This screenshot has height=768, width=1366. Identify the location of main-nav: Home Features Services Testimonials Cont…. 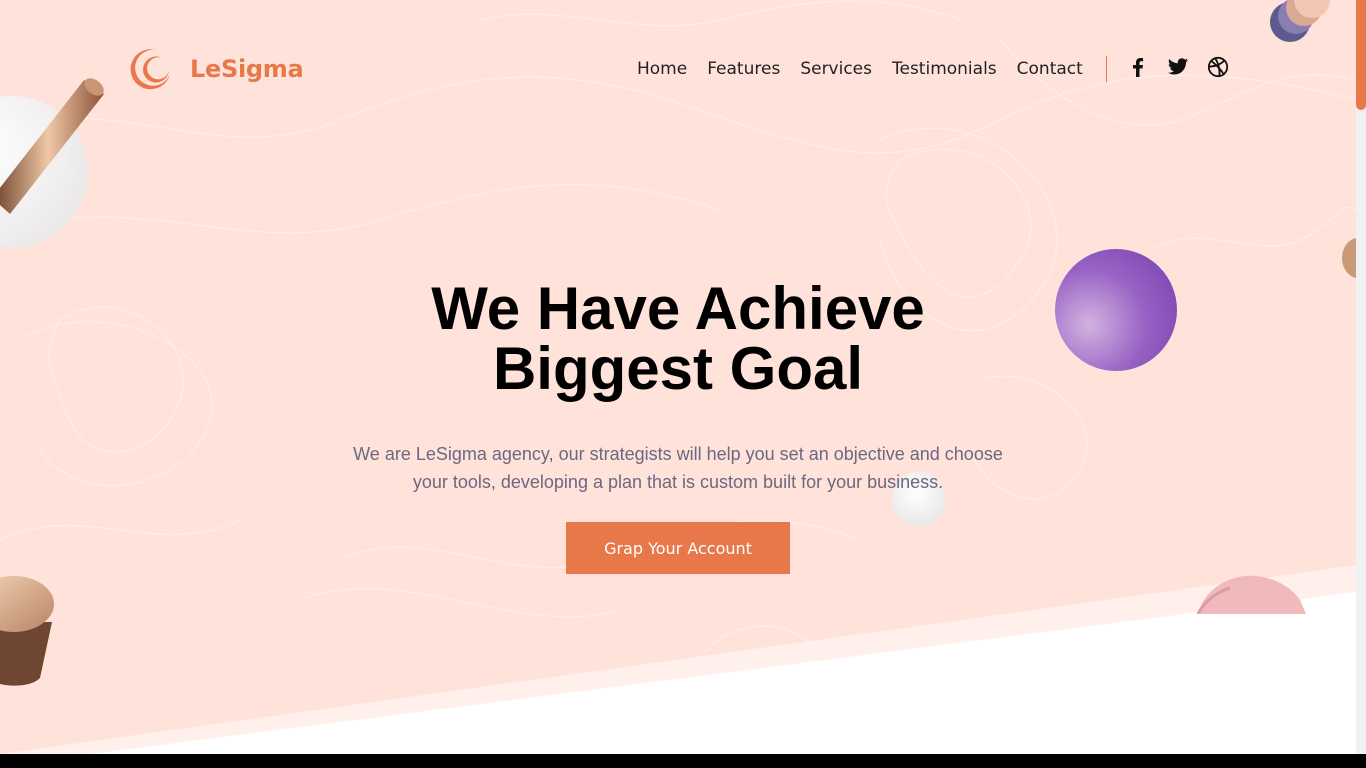
(870, 69).